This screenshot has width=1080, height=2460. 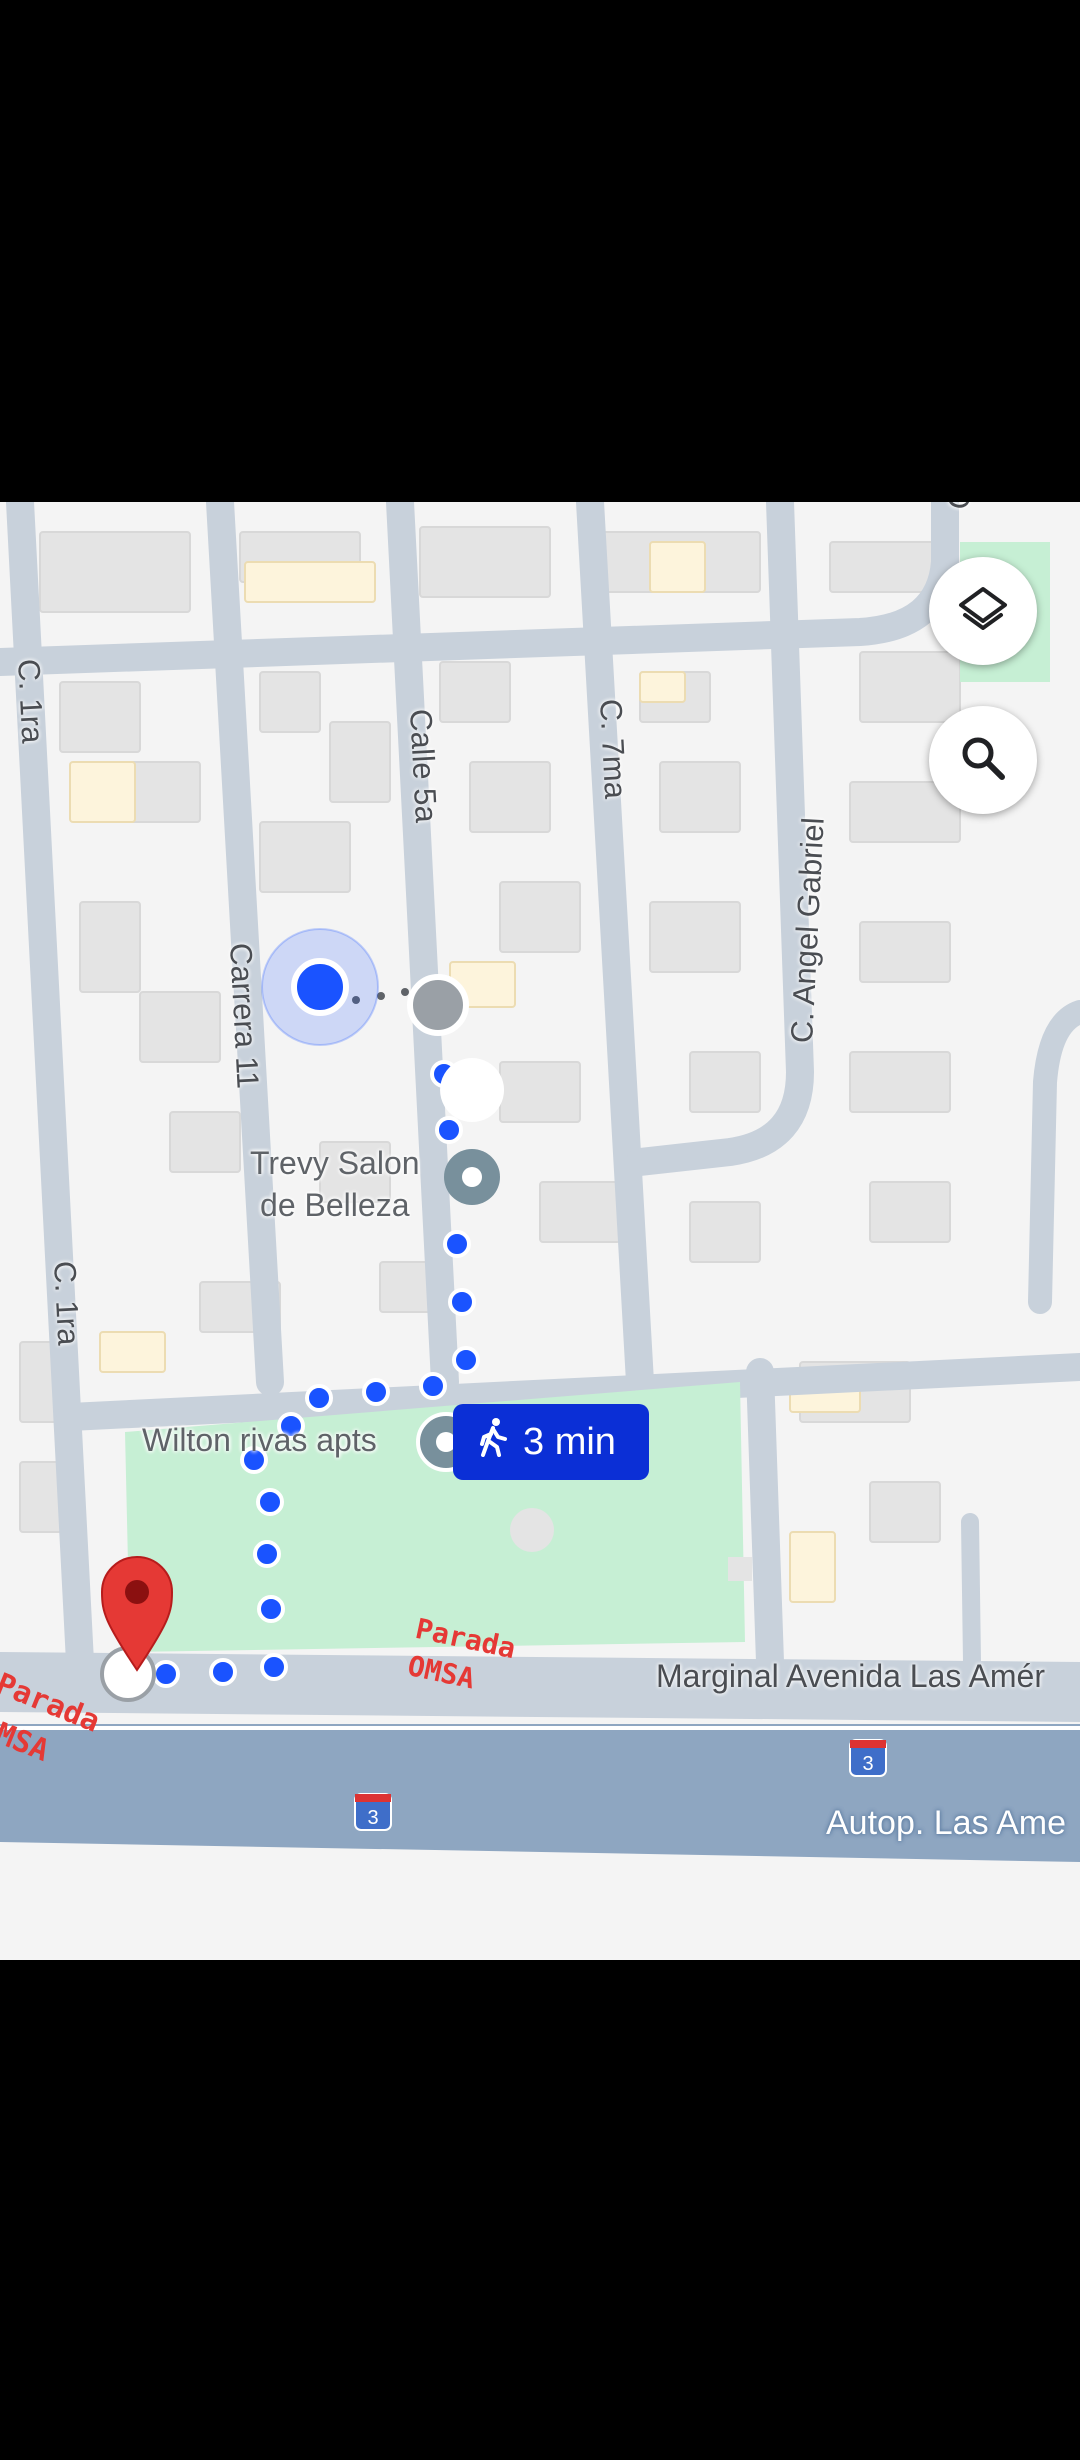 I want to click on place-label-trevy: Trevy Salon de Belleza, so click(x=335, y=1184).